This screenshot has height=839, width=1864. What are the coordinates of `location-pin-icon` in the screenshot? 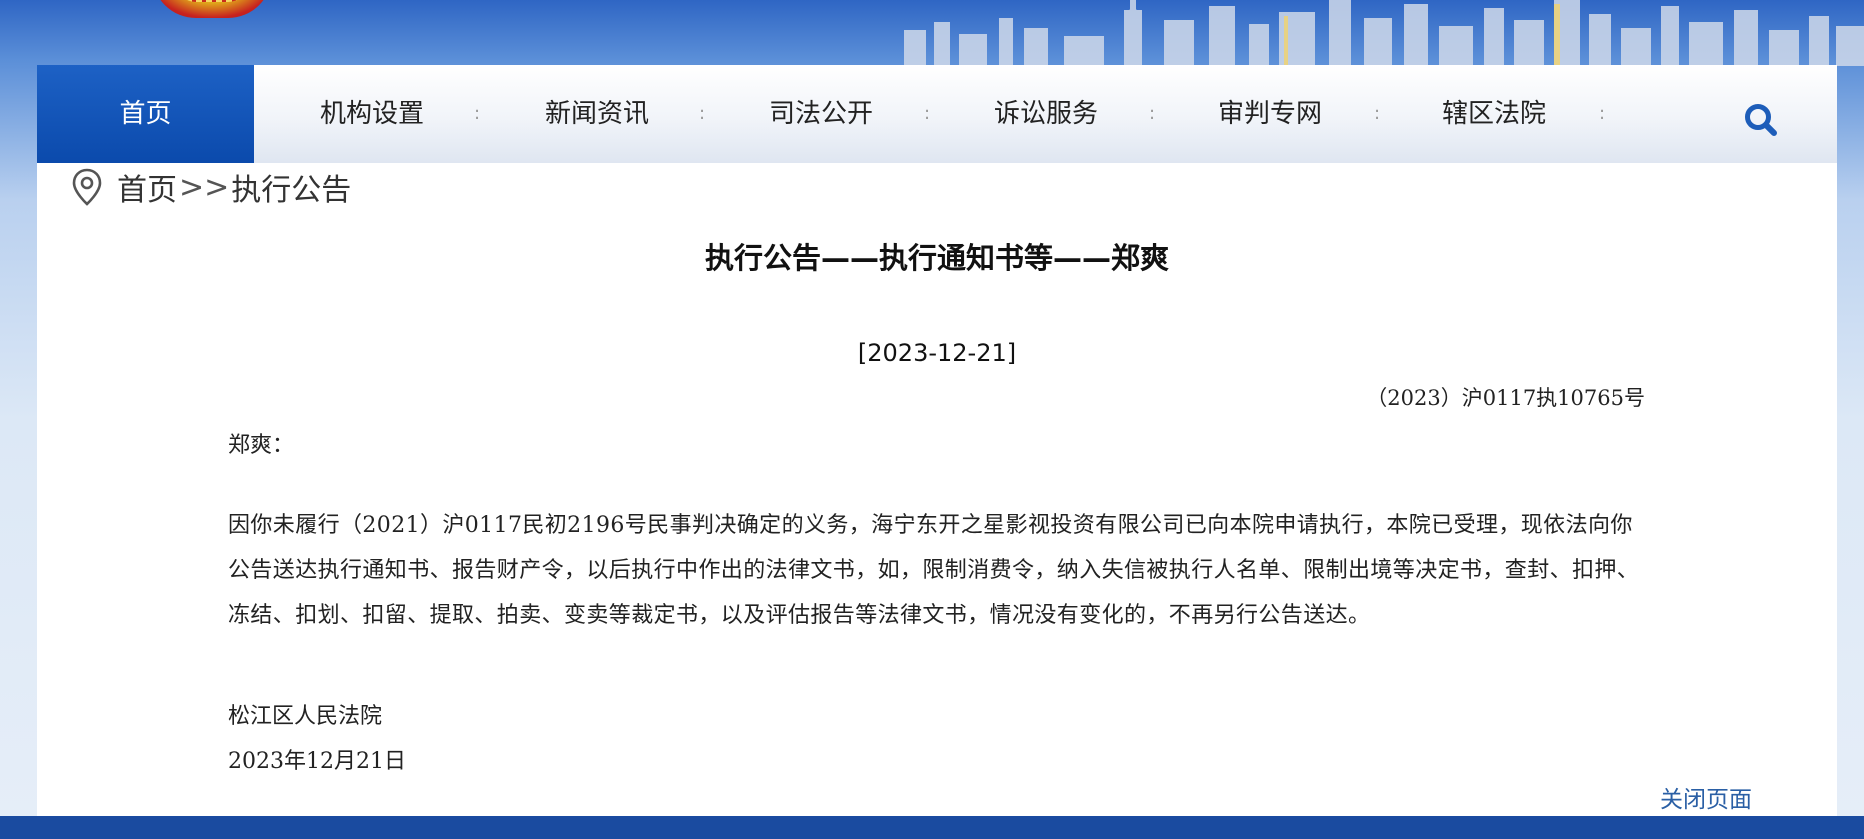 It's located at (87, 187).